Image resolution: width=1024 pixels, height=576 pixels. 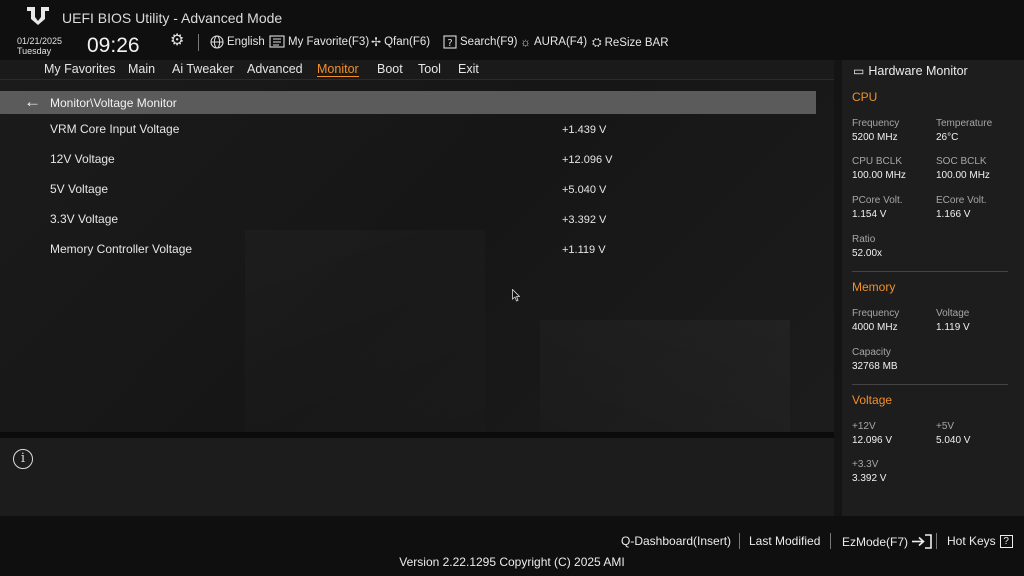 What do you see at coordinates (964, 123) in the screenshot?
I see `cpu-temperature-label: Temperature` at bounding box center [964, 123].